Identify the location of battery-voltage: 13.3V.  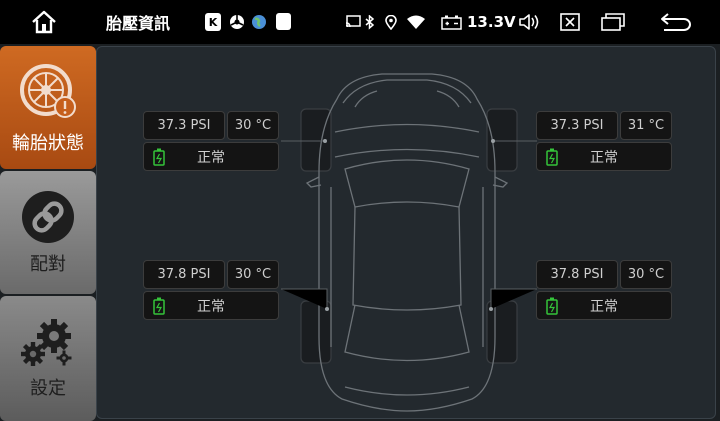
(478, 22).